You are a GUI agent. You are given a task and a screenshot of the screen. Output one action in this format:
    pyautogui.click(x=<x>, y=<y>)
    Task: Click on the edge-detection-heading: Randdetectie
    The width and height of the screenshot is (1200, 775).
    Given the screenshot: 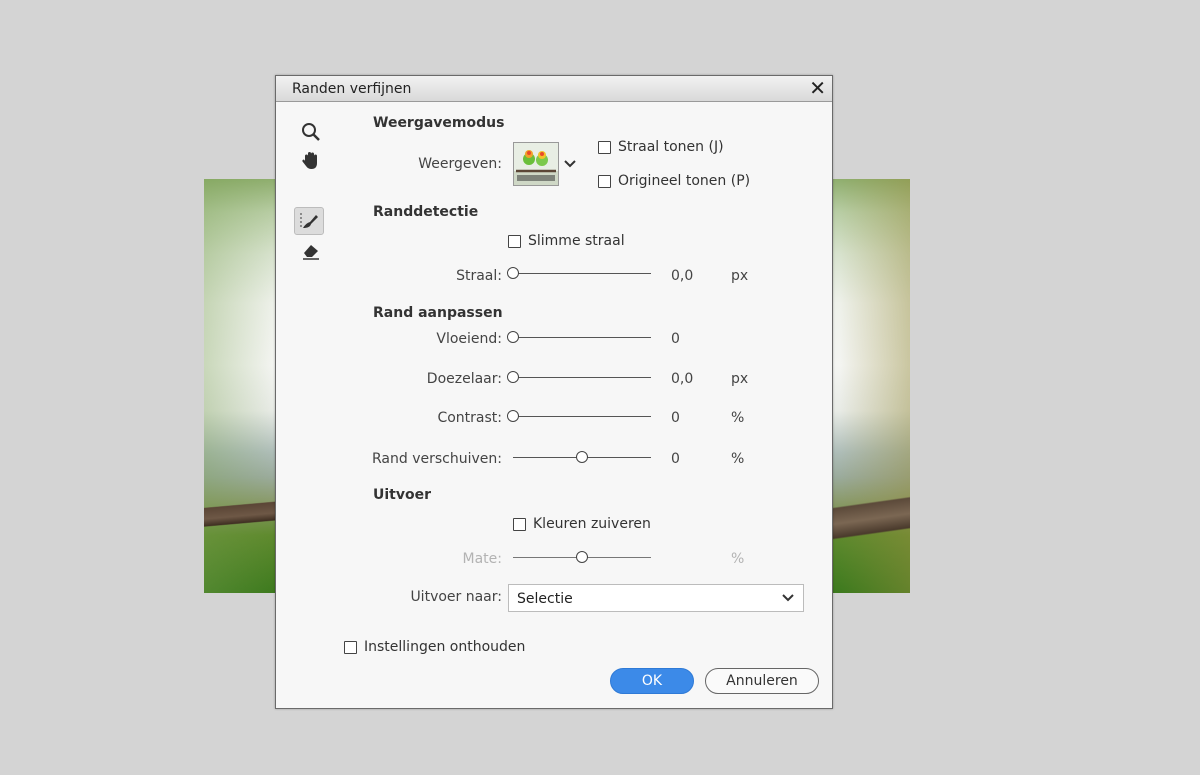 What is the action you would take?
    pyautogui.click(x=426, y=212)
    